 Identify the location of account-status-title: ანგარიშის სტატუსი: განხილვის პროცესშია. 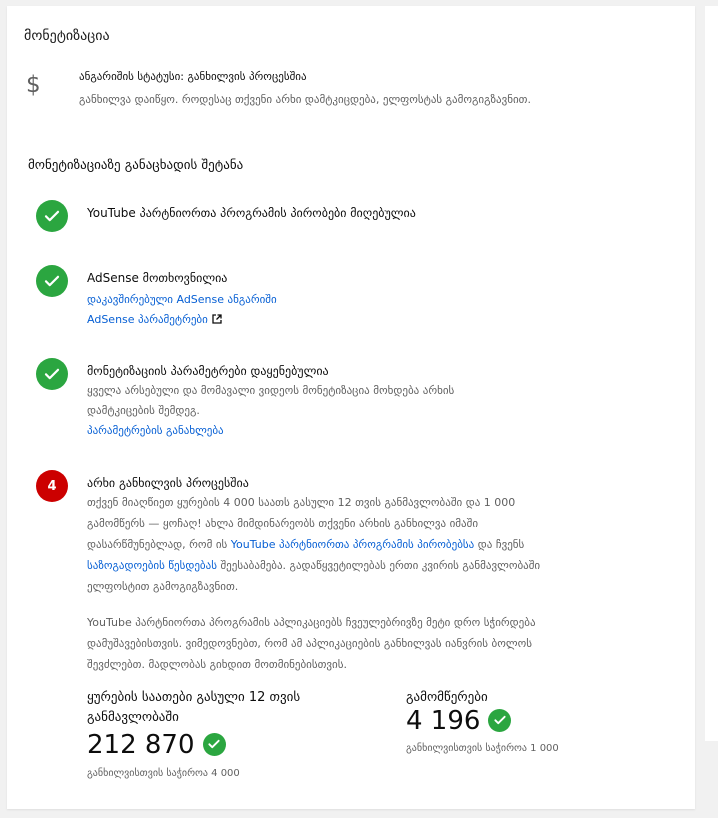
(193, 76).